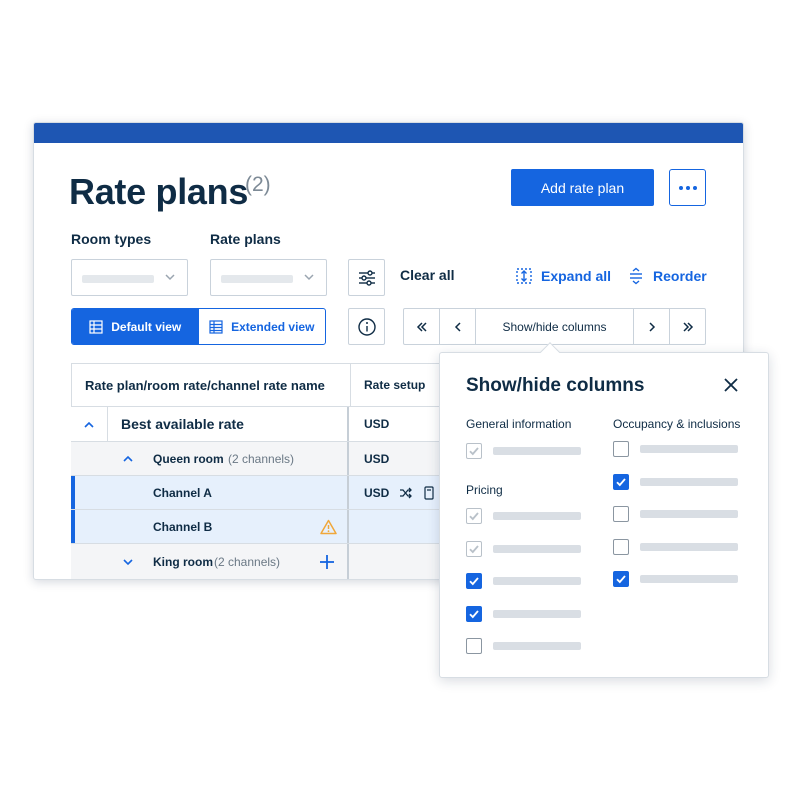 The width and height of the screenshot is (800, 800). I want to click on double-chevron-right-icon, so click(687, 326).